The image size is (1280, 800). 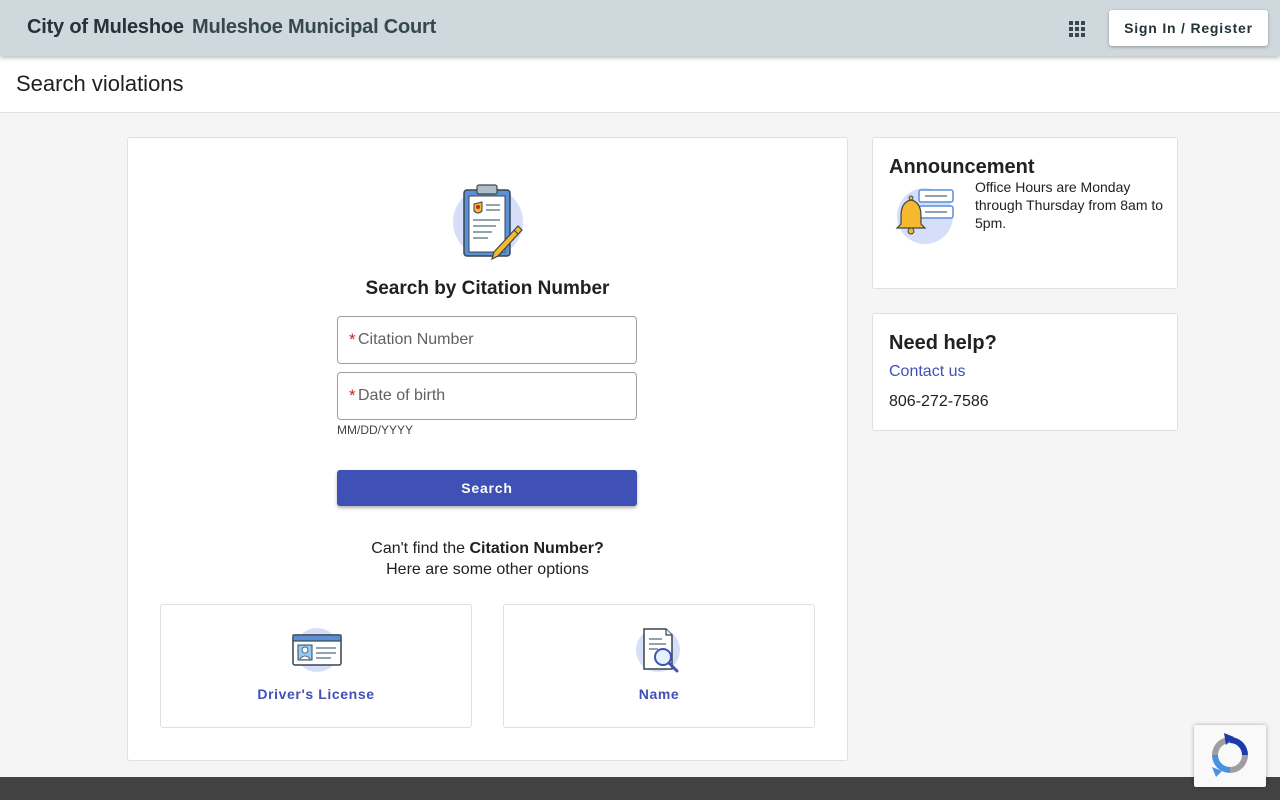 What do you see at coordinates (1188, 28) in the screenshot?
I see `sign-in-register-button: Sign In / Register` at bounding box center [1188, 28].